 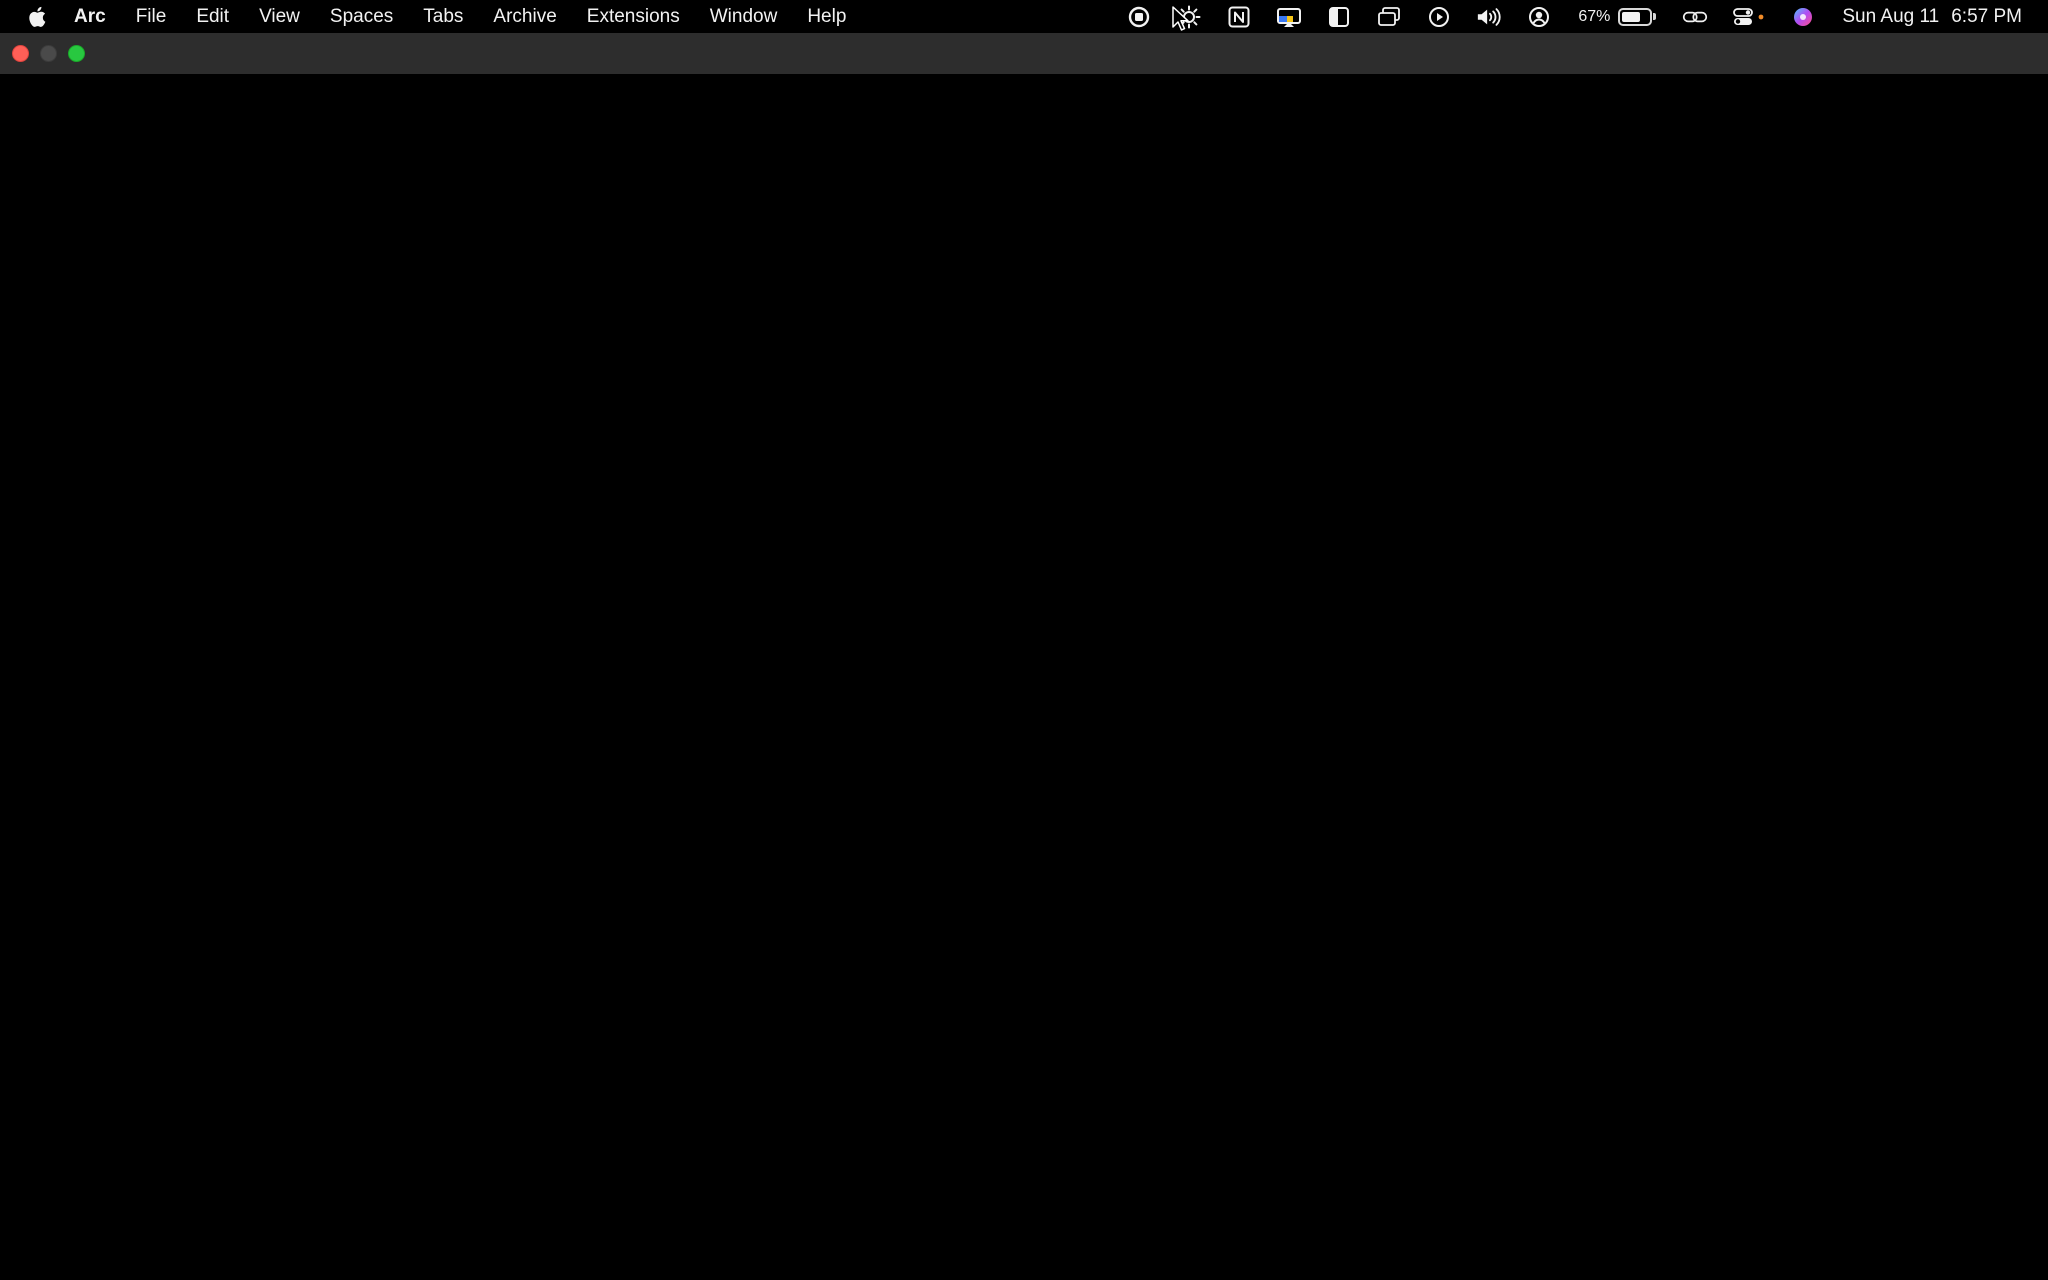 What do you see at coordinates (20, 53) in the screenshot?
I see `window-close-button` at bounding box center [20, 53].